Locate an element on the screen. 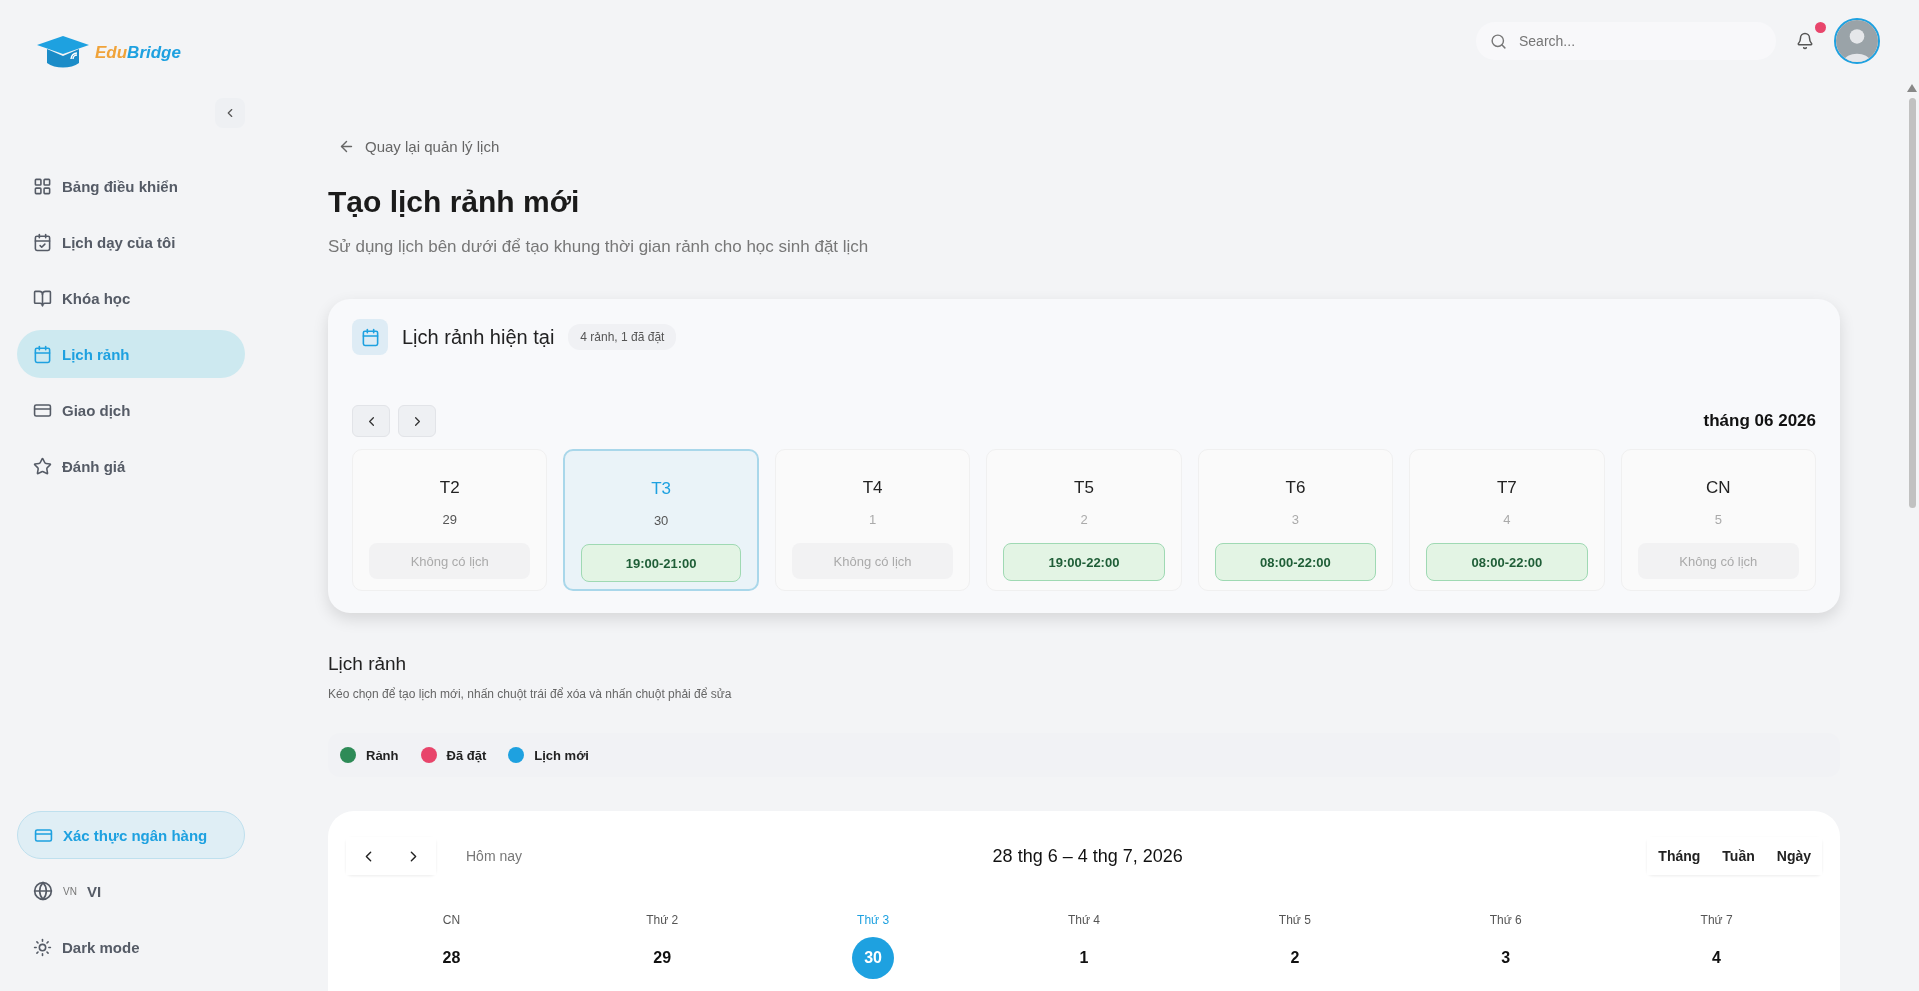 This screenshot has height=991, width=1919. date-label: 3 is located at coordinates (1295, 519).